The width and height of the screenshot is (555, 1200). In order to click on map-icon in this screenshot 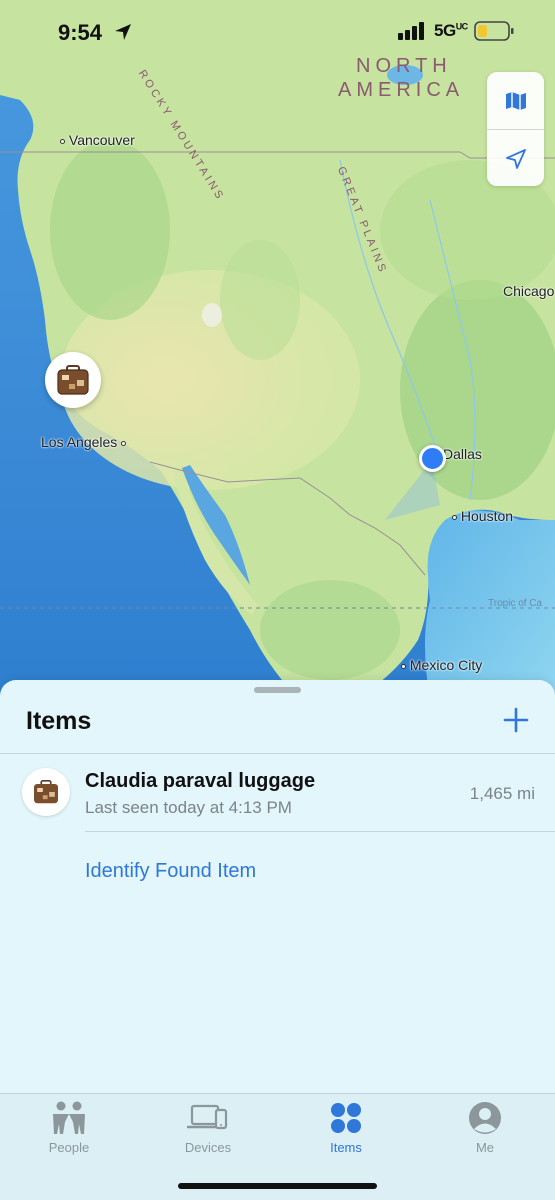, I will do `click(515, 100)`.